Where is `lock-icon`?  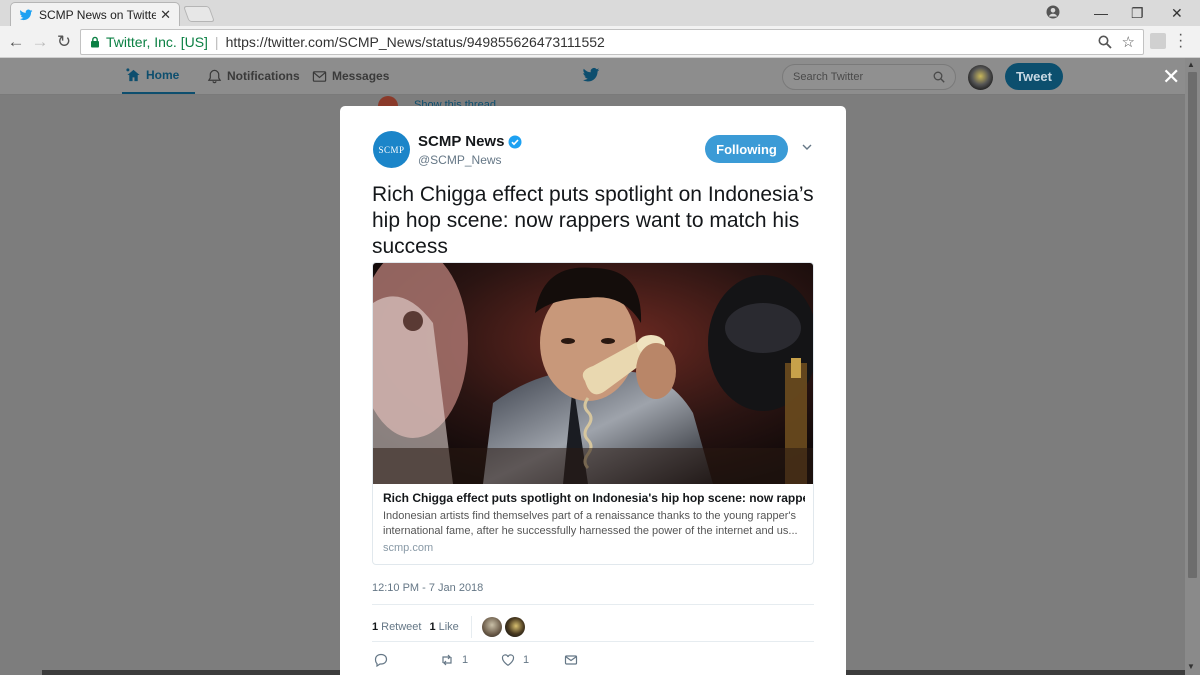
lock-icon is located at coordinates (95, 42).